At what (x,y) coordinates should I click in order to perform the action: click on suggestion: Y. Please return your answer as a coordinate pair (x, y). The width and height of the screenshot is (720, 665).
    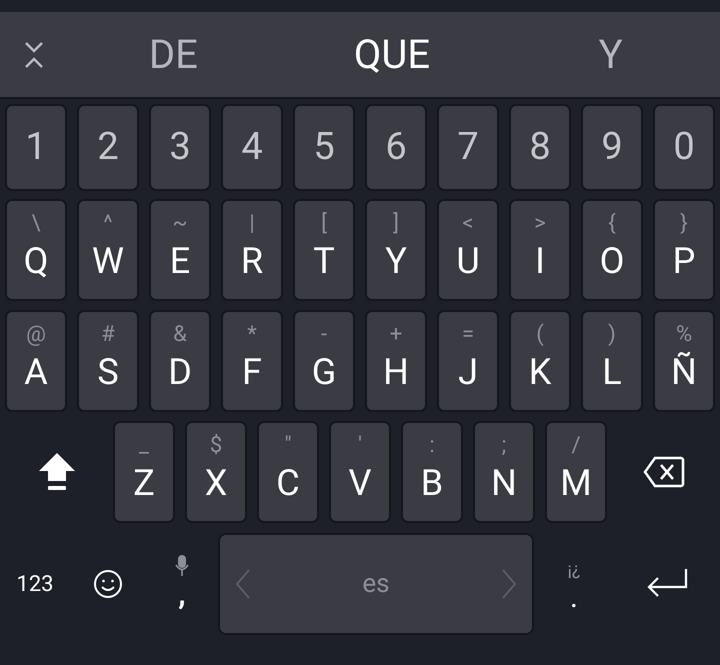
    Looking at the image, I should click on (610, 54).